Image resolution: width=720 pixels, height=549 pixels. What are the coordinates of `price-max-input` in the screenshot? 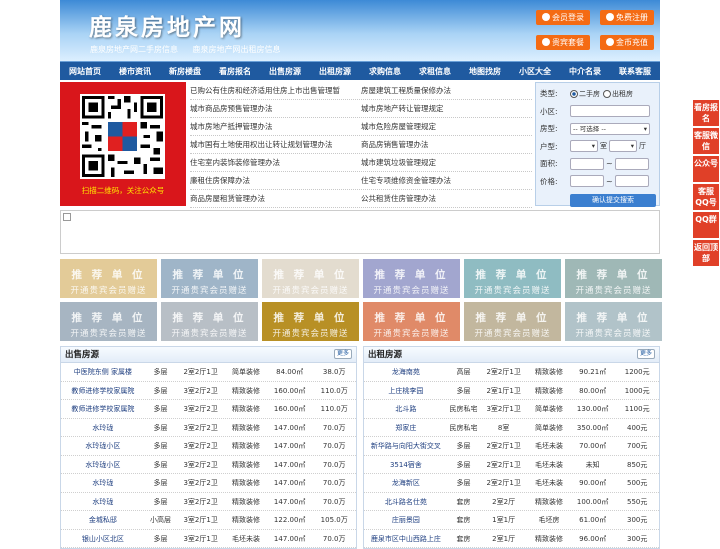 It's located at (631, 181).